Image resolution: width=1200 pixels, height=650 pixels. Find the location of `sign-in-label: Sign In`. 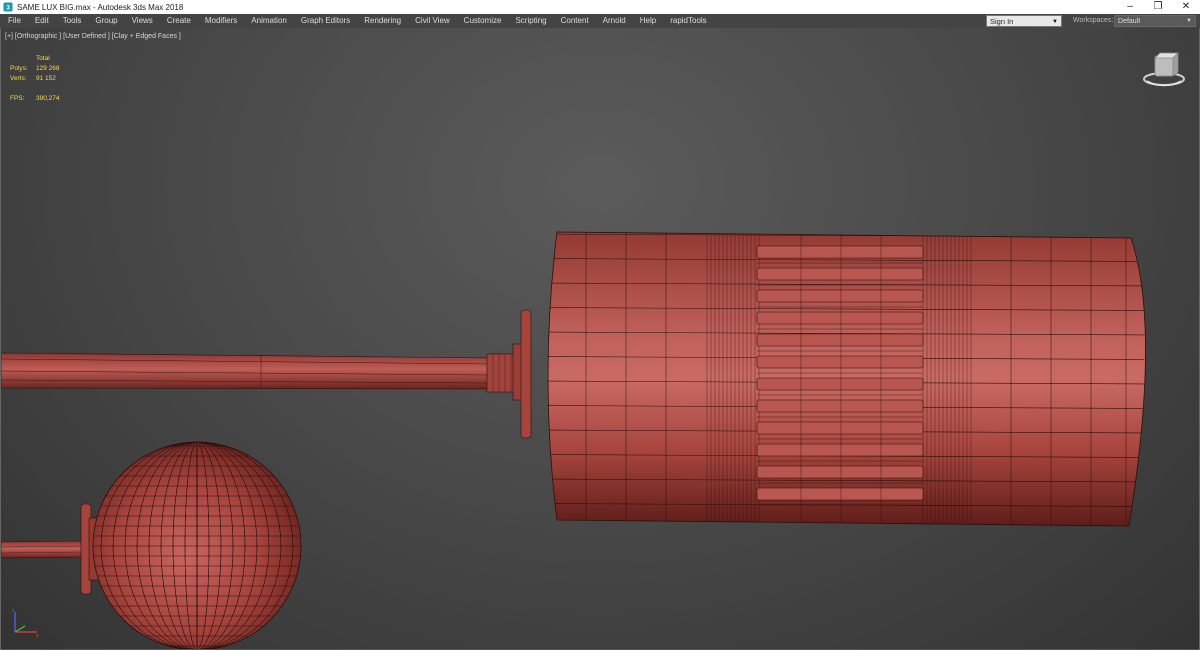

sign-in-label: Sign In is located at coordinates (1002, 21).